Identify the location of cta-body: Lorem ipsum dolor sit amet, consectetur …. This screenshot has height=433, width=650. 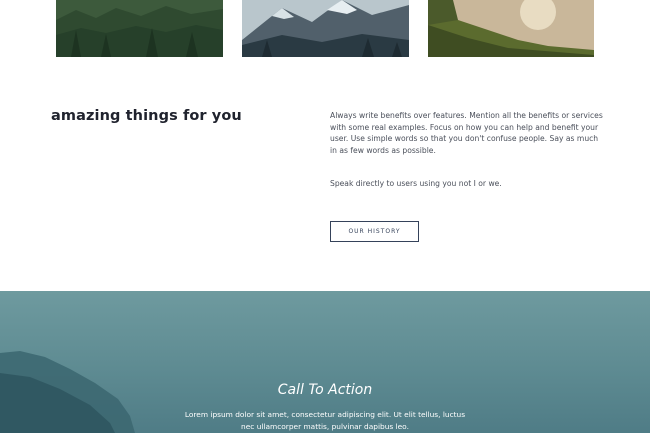
(325, 420).